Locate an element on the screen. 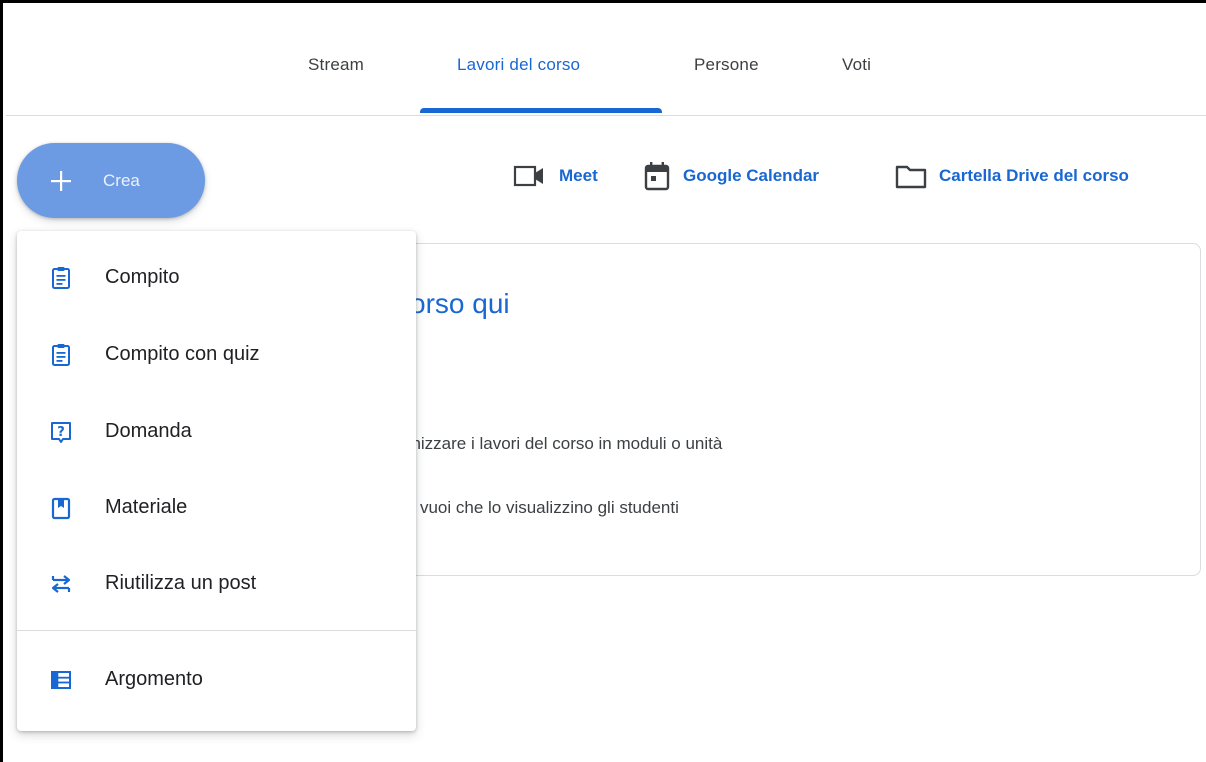 This screenshot has height=762, width=1206. calendar-icon is located at coordinates (657, 176).